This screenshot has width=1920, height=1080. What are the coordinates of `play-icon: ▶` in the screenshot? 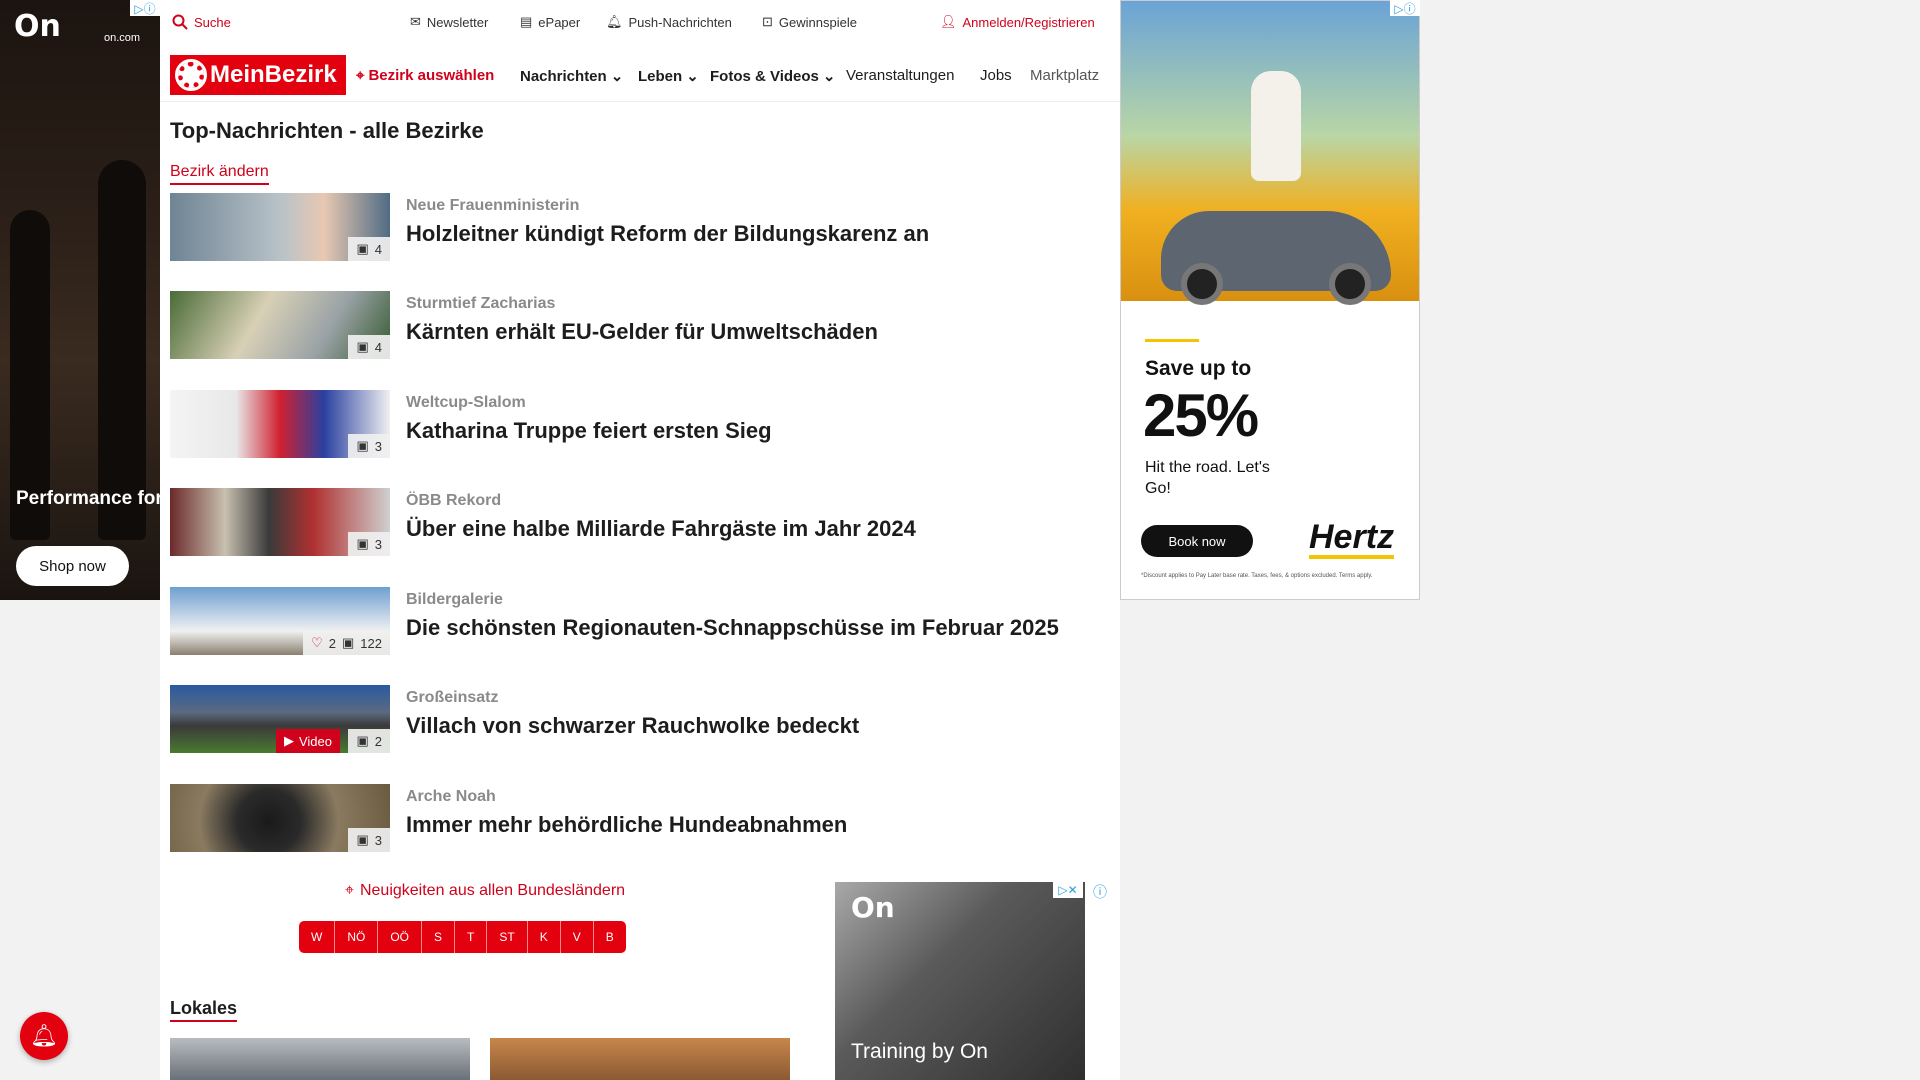 It's located at (288, 740).